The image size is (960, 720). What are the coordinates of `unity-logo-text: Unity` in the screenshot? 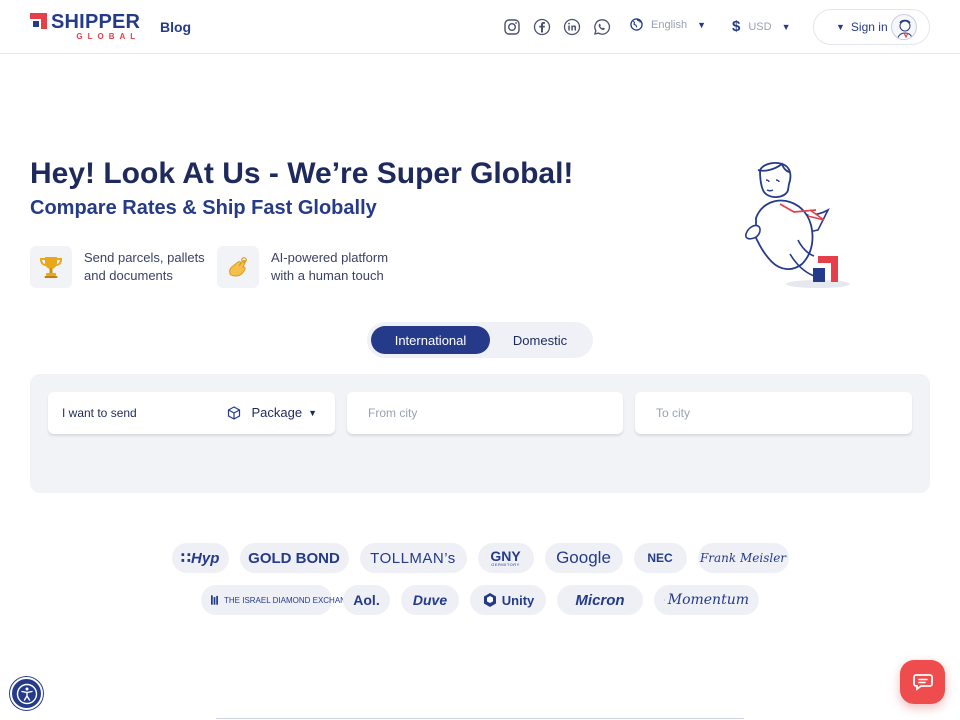 It's located at (518, 600).